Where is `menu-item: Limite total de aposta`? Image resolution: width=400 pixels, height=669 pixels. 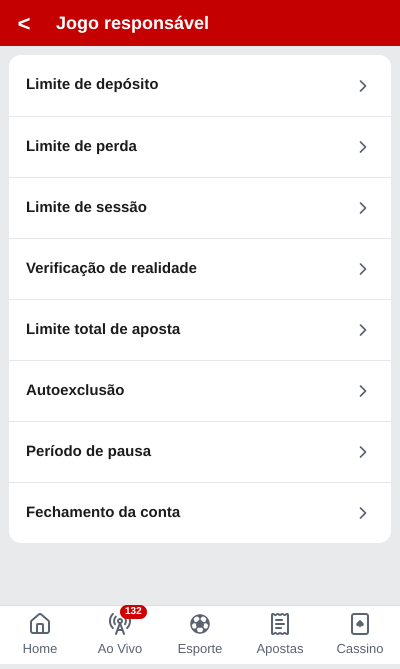 menu-item: Limite total de aposta is located at coordinates (200, 329).